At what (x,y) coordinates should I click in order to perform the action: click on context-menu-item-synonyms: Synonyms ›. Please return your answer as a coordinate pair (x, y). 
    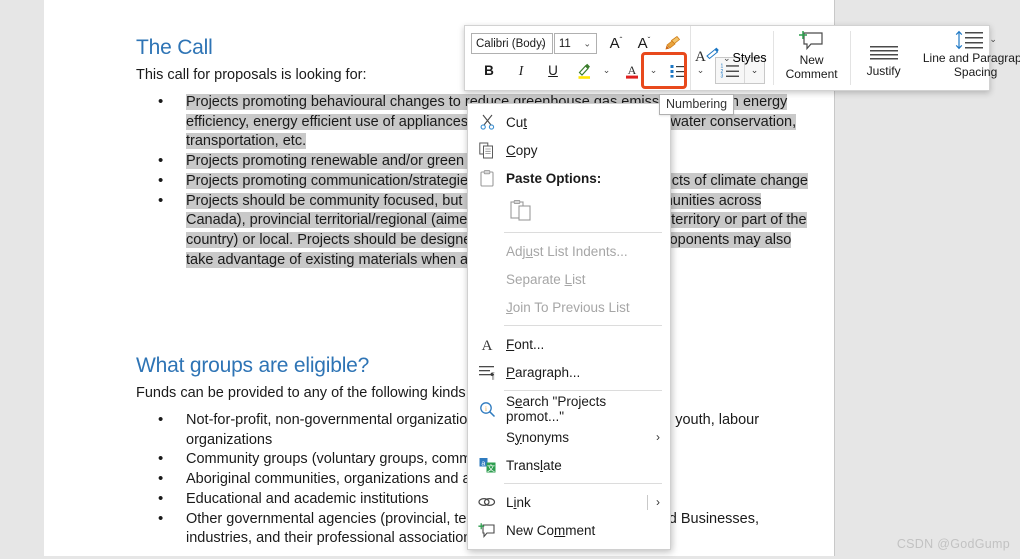
    Looking at the image, I should click on (569, 437).